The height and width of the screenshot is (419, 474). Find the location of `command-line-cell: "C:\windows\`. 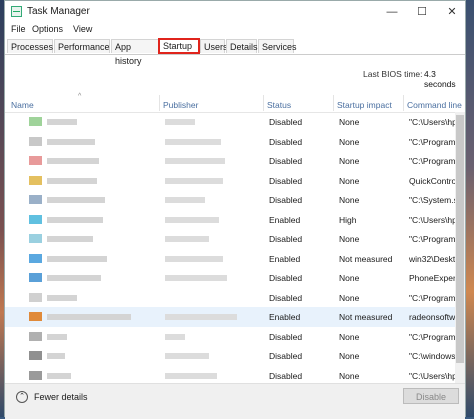

command-line-cell: "C:\windows\ is located at coordinates (433, 356).